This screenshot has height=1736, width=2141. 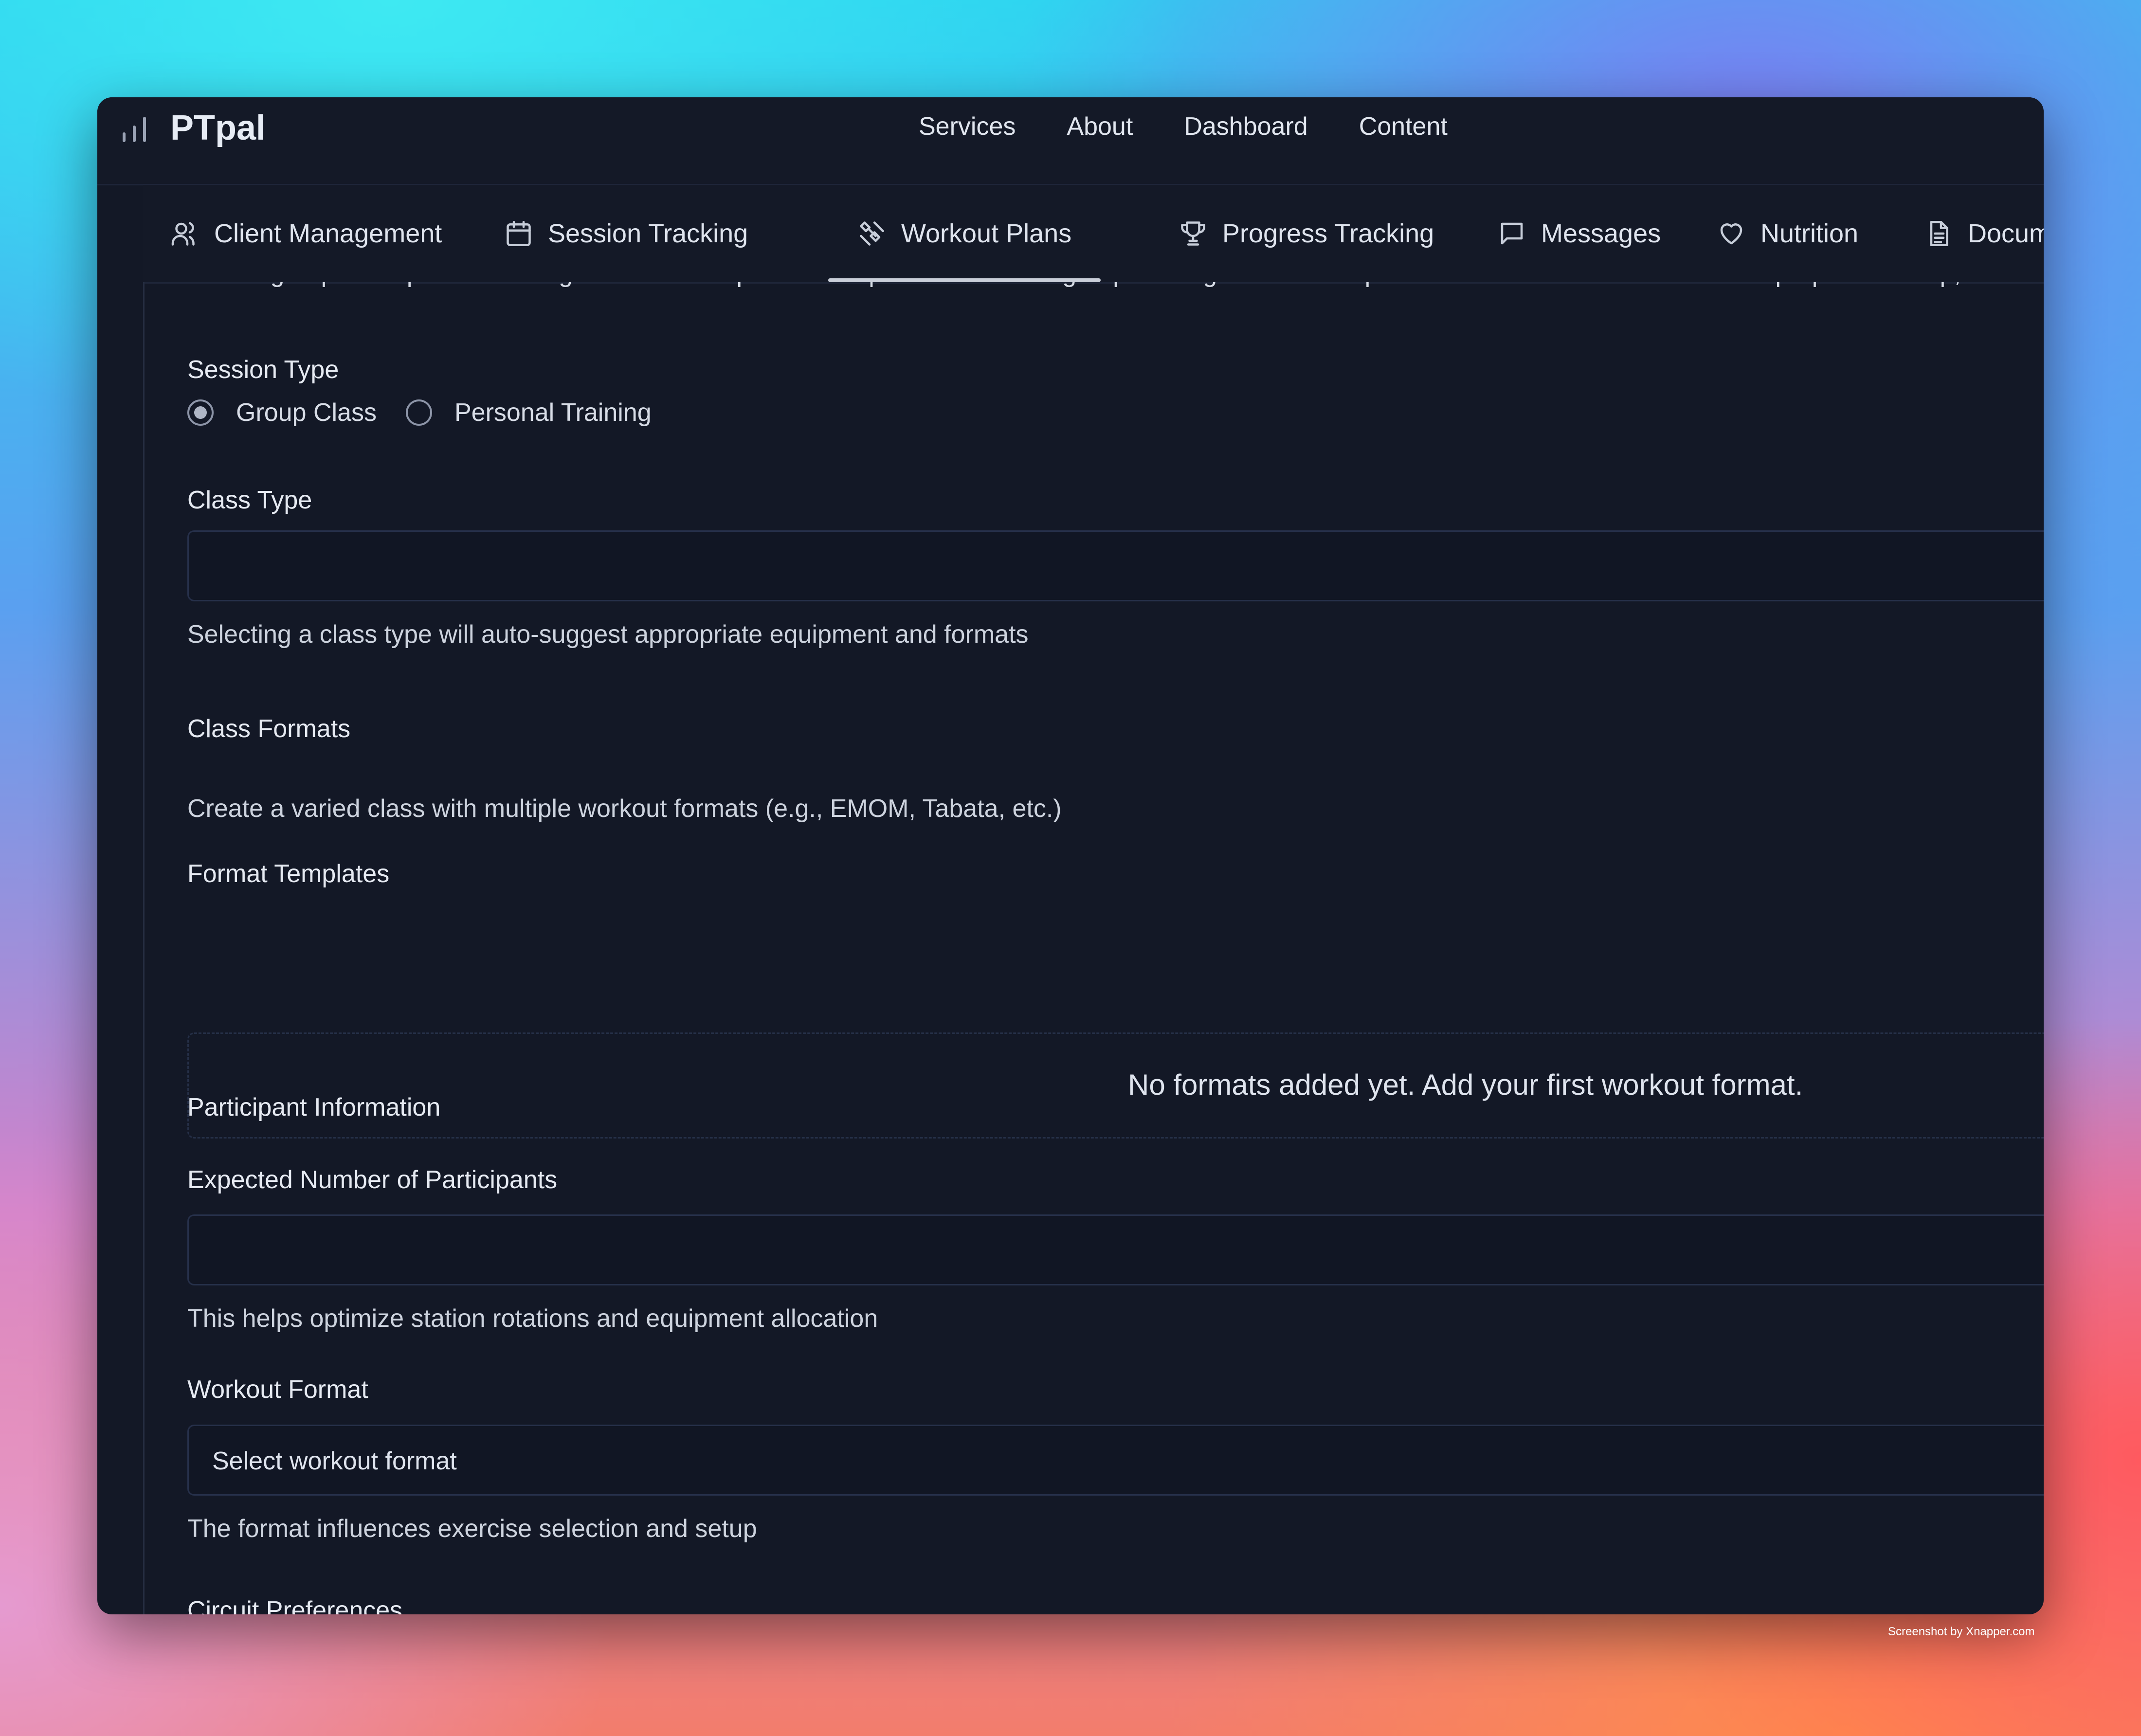 I want to click on workout-format-selected-value: Select workout format, so click(x=334, y=1461).